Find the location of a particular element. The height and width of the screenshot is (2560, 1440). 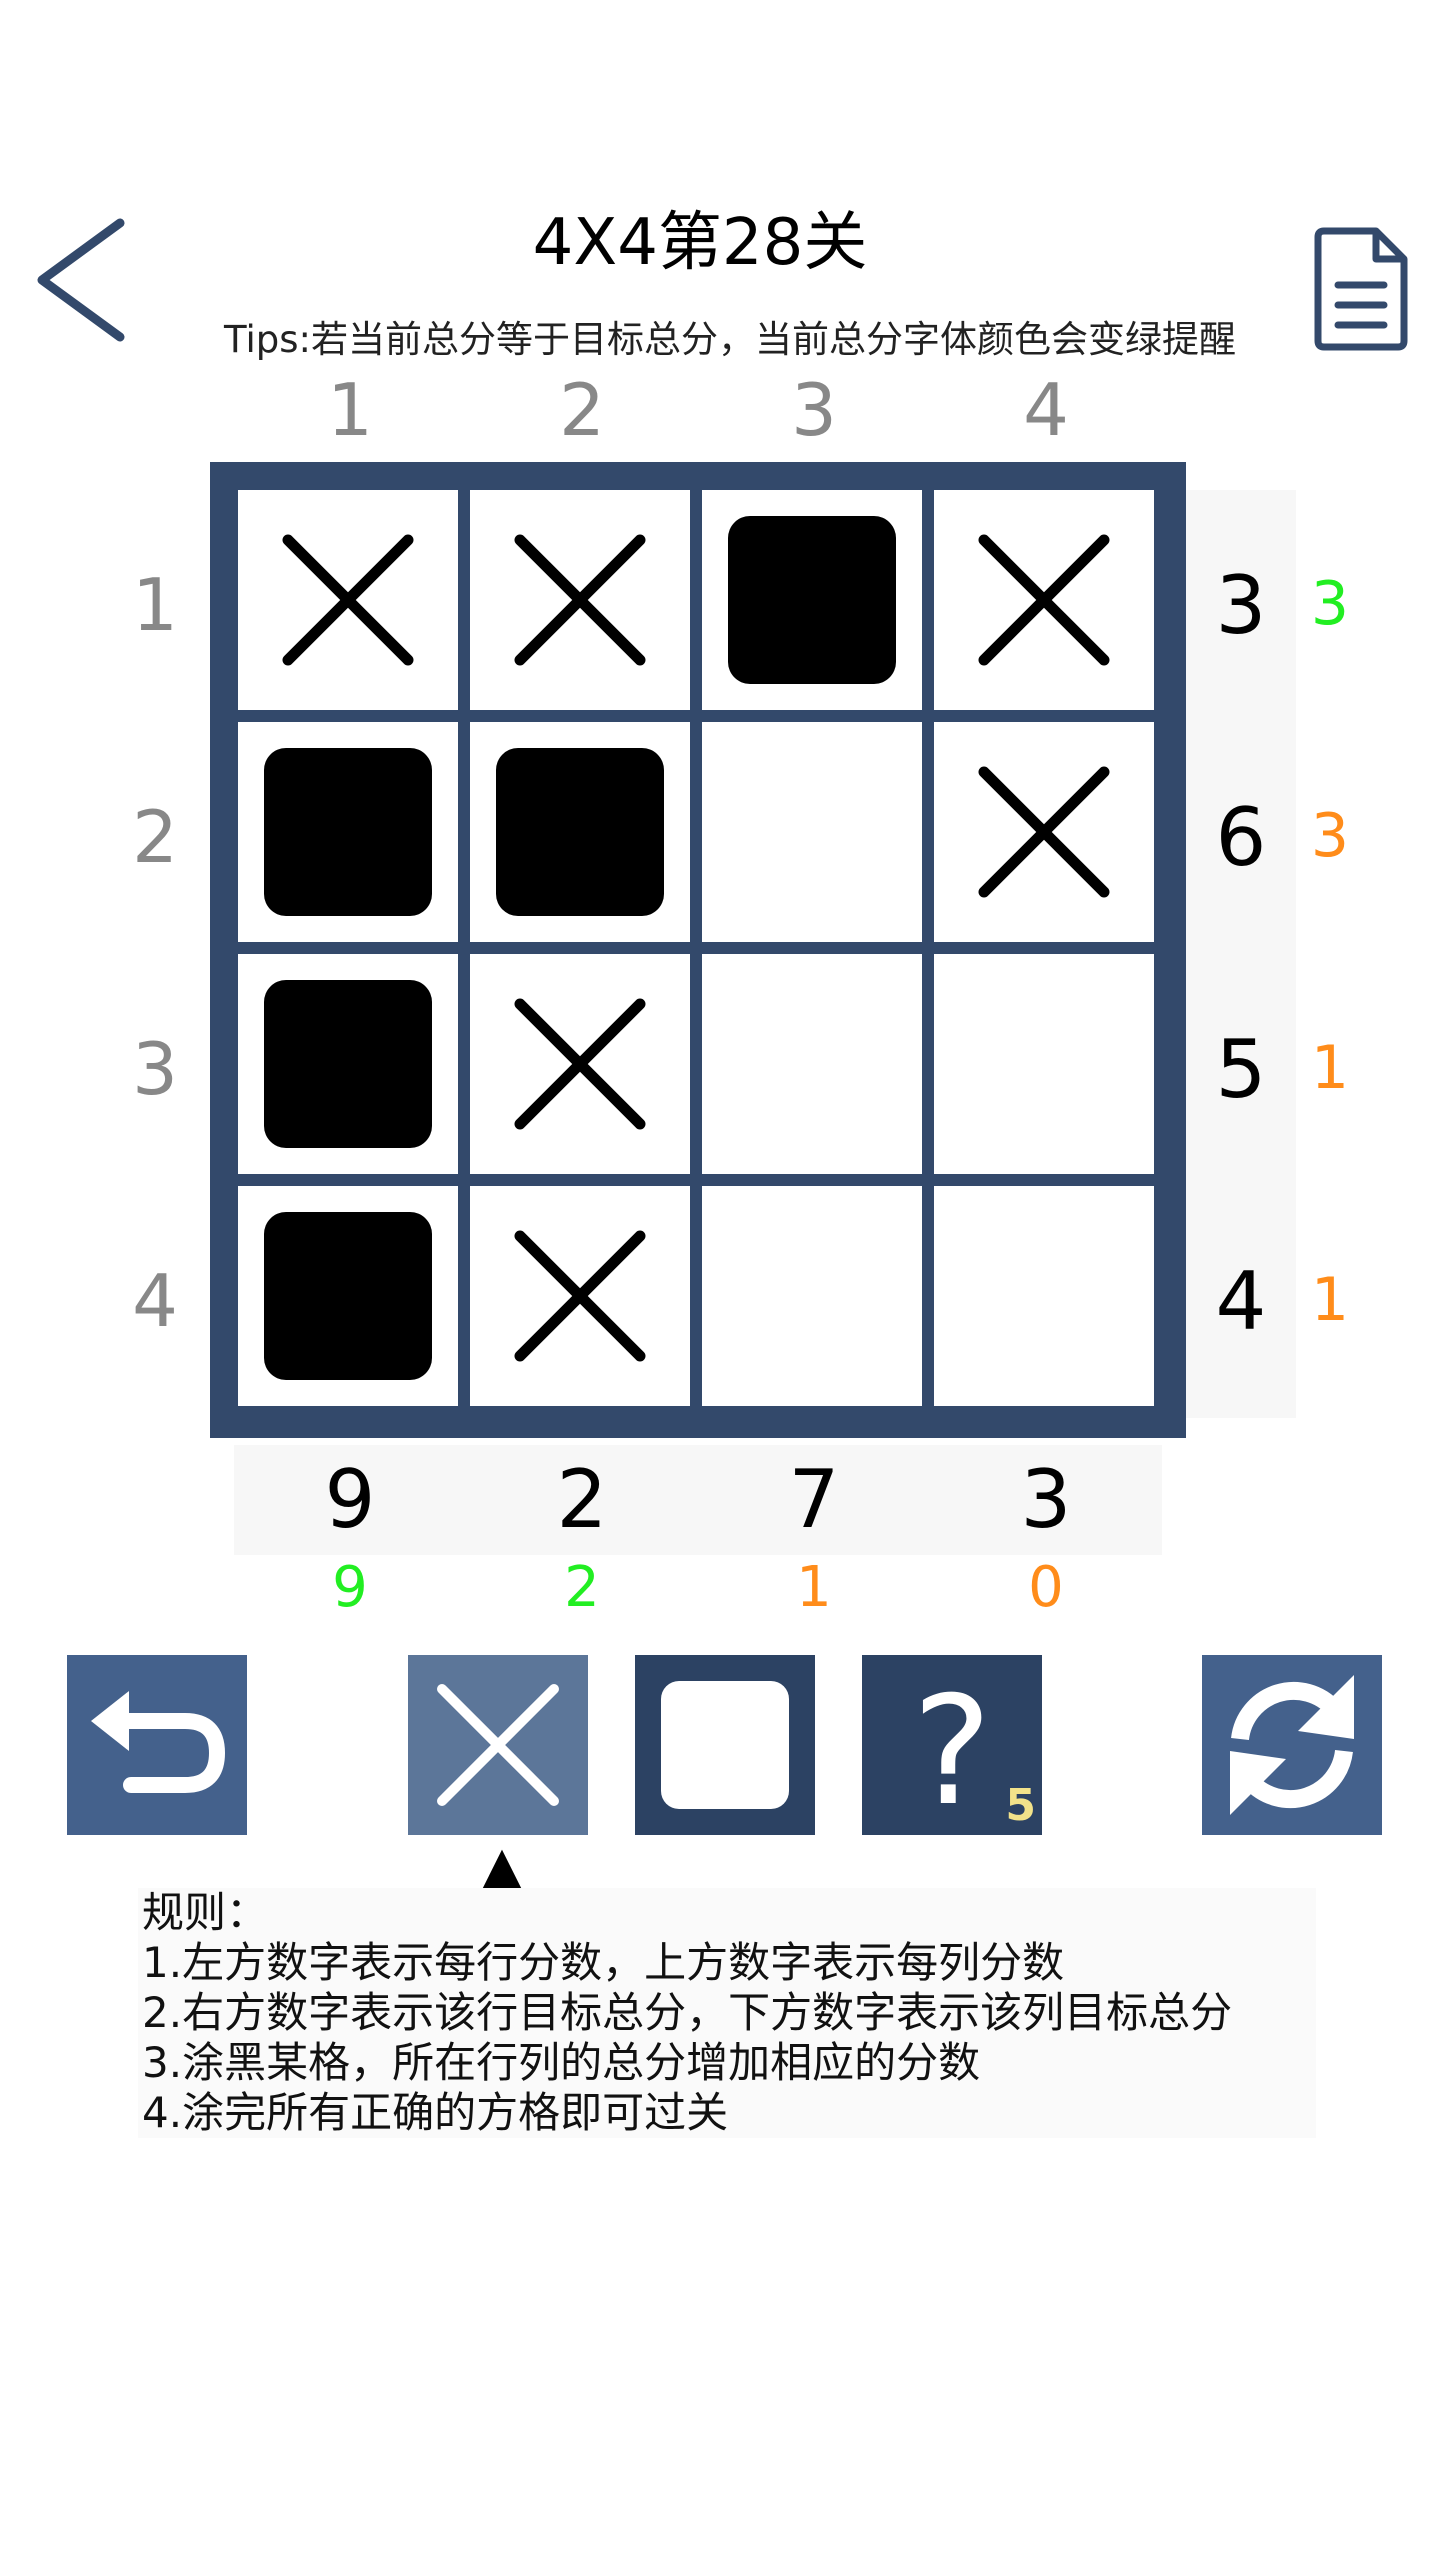

column-target-2: 2 is located at coordinates (582, 1499).